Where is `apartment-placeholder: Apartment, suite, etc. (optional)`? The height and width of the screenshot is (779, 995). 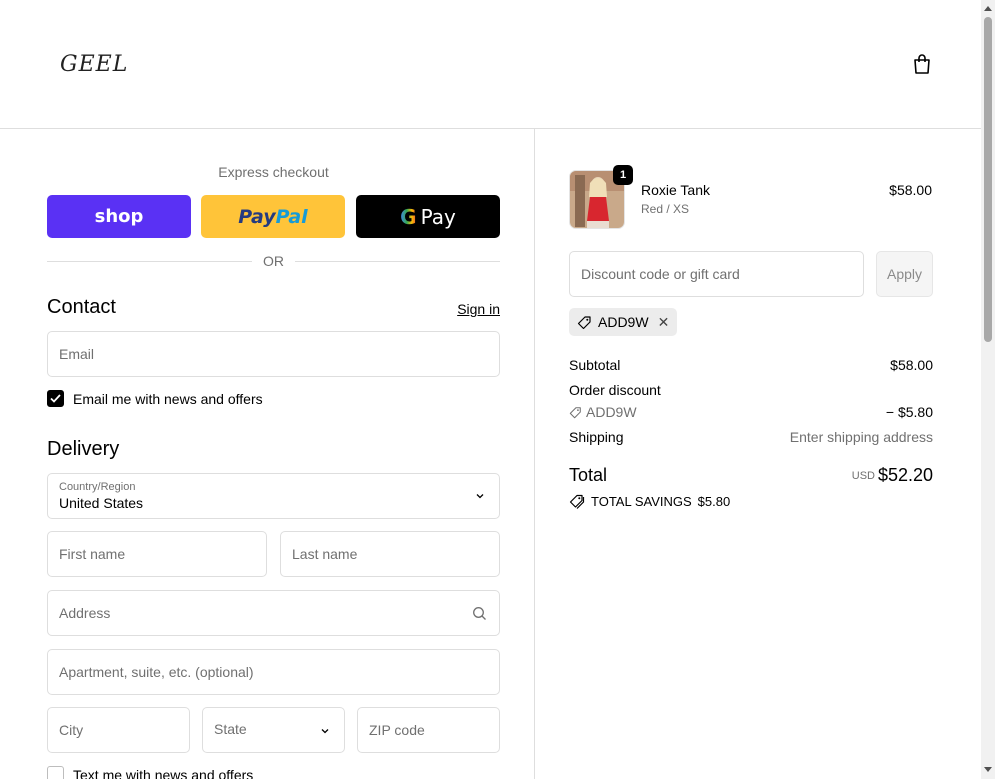 apartment-placeholder: Apartment, suite, etc. (optional) is located at coordinates (156, 672).